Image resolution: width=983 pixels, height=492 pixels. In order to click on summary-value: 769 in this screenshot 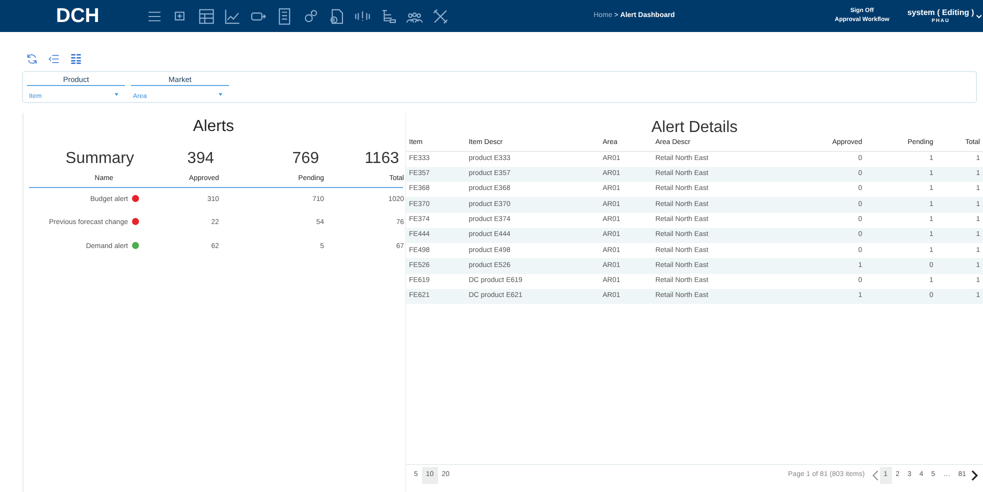, I will do `click(305, 159)`.